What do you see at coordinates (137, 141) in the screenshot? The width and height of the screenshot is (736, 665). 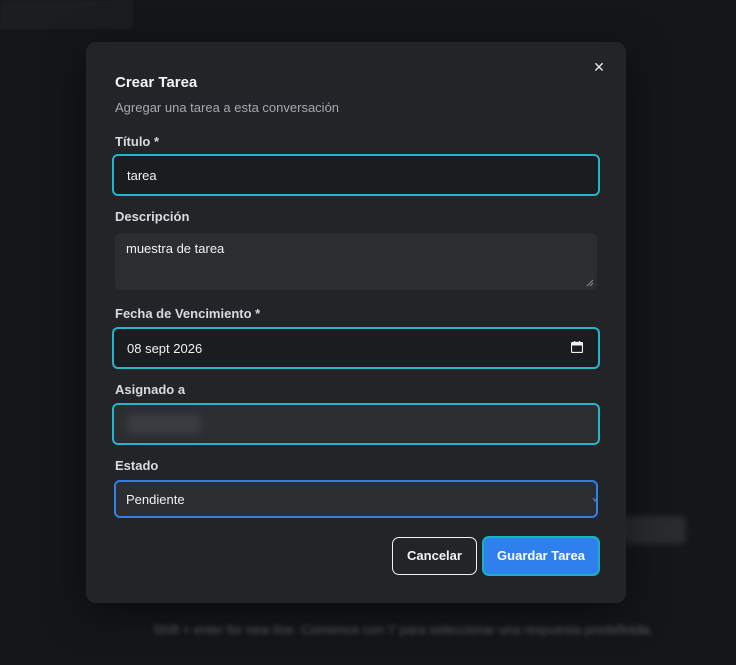 I see `title-label: Título *` at bounding box center [137, 141].